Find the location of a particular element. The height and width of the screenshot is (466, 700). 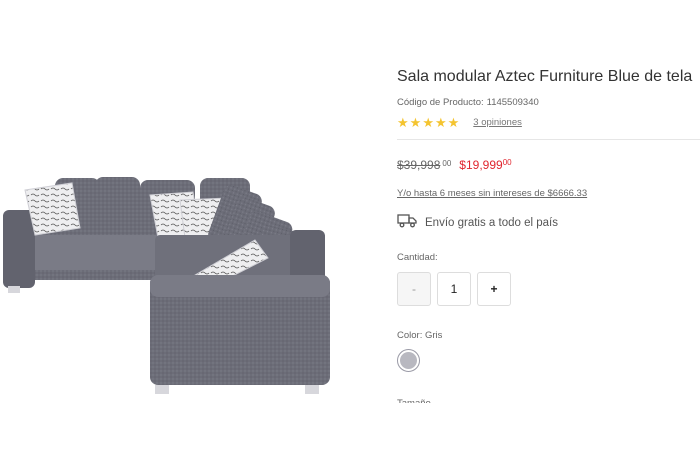

quantity-input is located at coordinates (454, 289).